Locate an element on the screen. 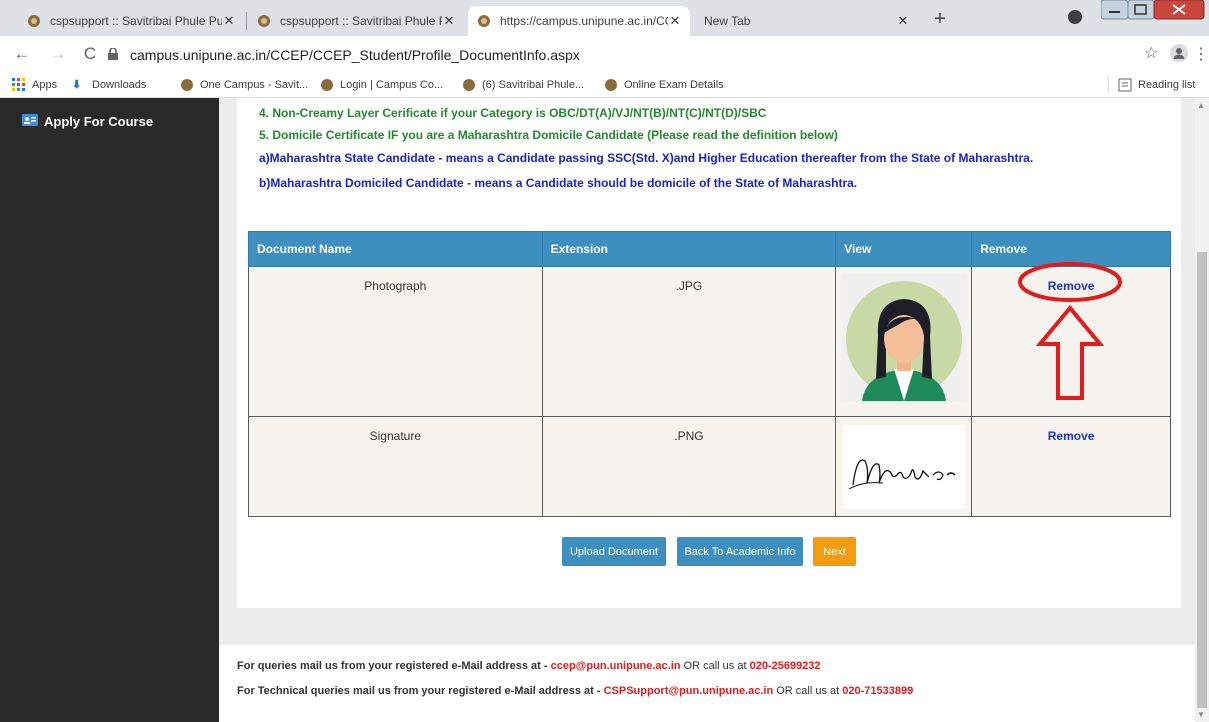  signature-thumbnail is located at coordinates (903, 467).